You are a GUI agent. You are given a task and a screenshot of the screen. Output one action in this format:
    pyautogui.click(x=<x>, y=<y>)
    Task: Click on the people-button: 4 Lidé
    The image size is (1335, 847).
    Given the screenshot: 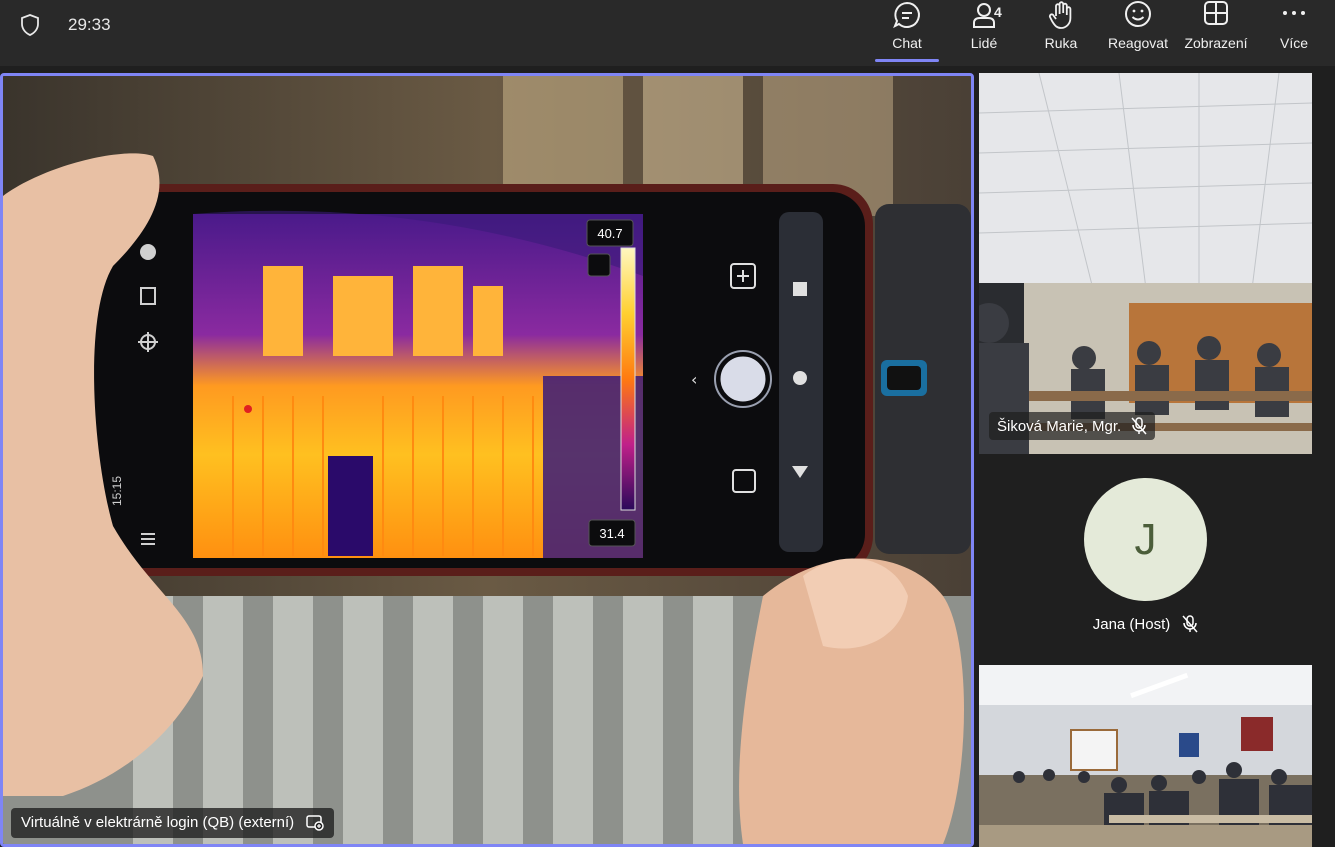 What is the action you would take?
    pyautogui.click(x=984, y=31)
    